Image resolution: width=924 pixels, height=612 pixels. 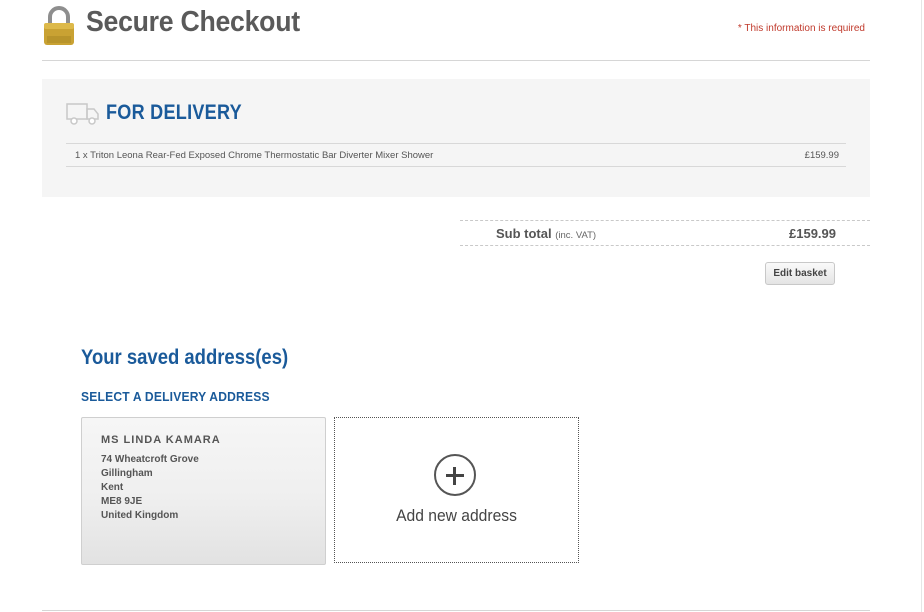 What do you see at coordinates (456, 60) in the screenshot?
I see `header-divider` at bounding box center [456, 60].